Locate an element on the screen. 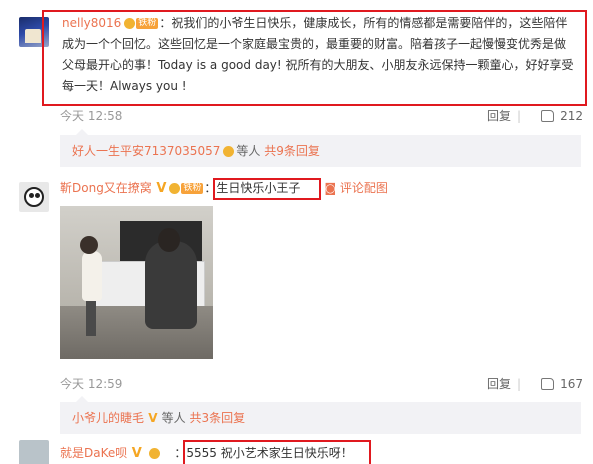 Image resolution: width=593 pixels, height=464 pixels. sub-reply-count: 共3条回复 is located at coordinates (218, 418).